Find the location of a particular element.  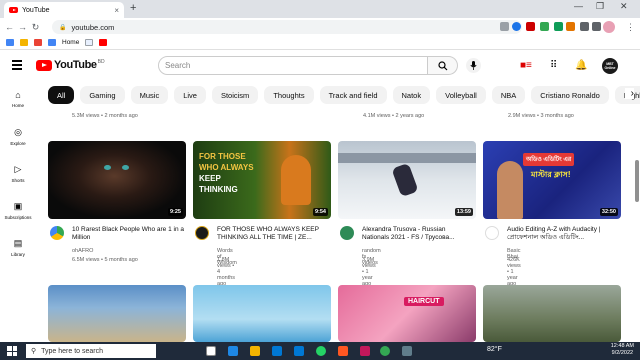

video-duration: 9:25 is located at coordinates (175, 212).